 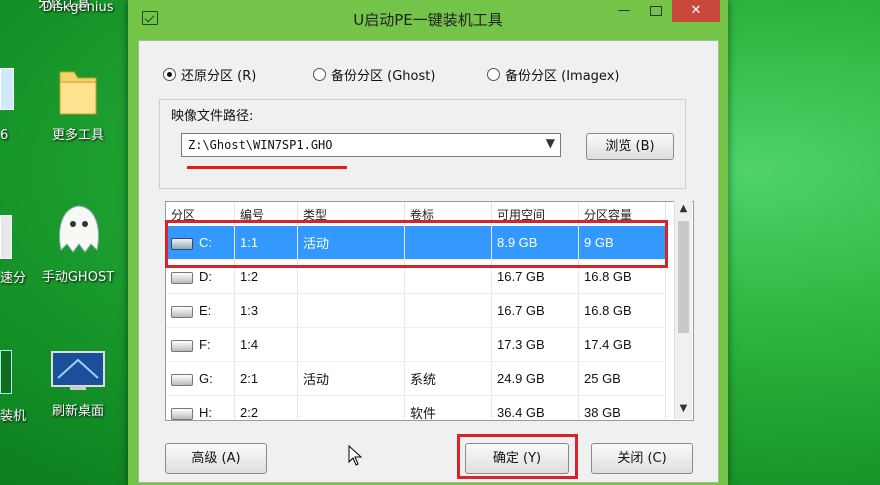 I want to click on drive-letter: D:, so click(x=205, y=276).